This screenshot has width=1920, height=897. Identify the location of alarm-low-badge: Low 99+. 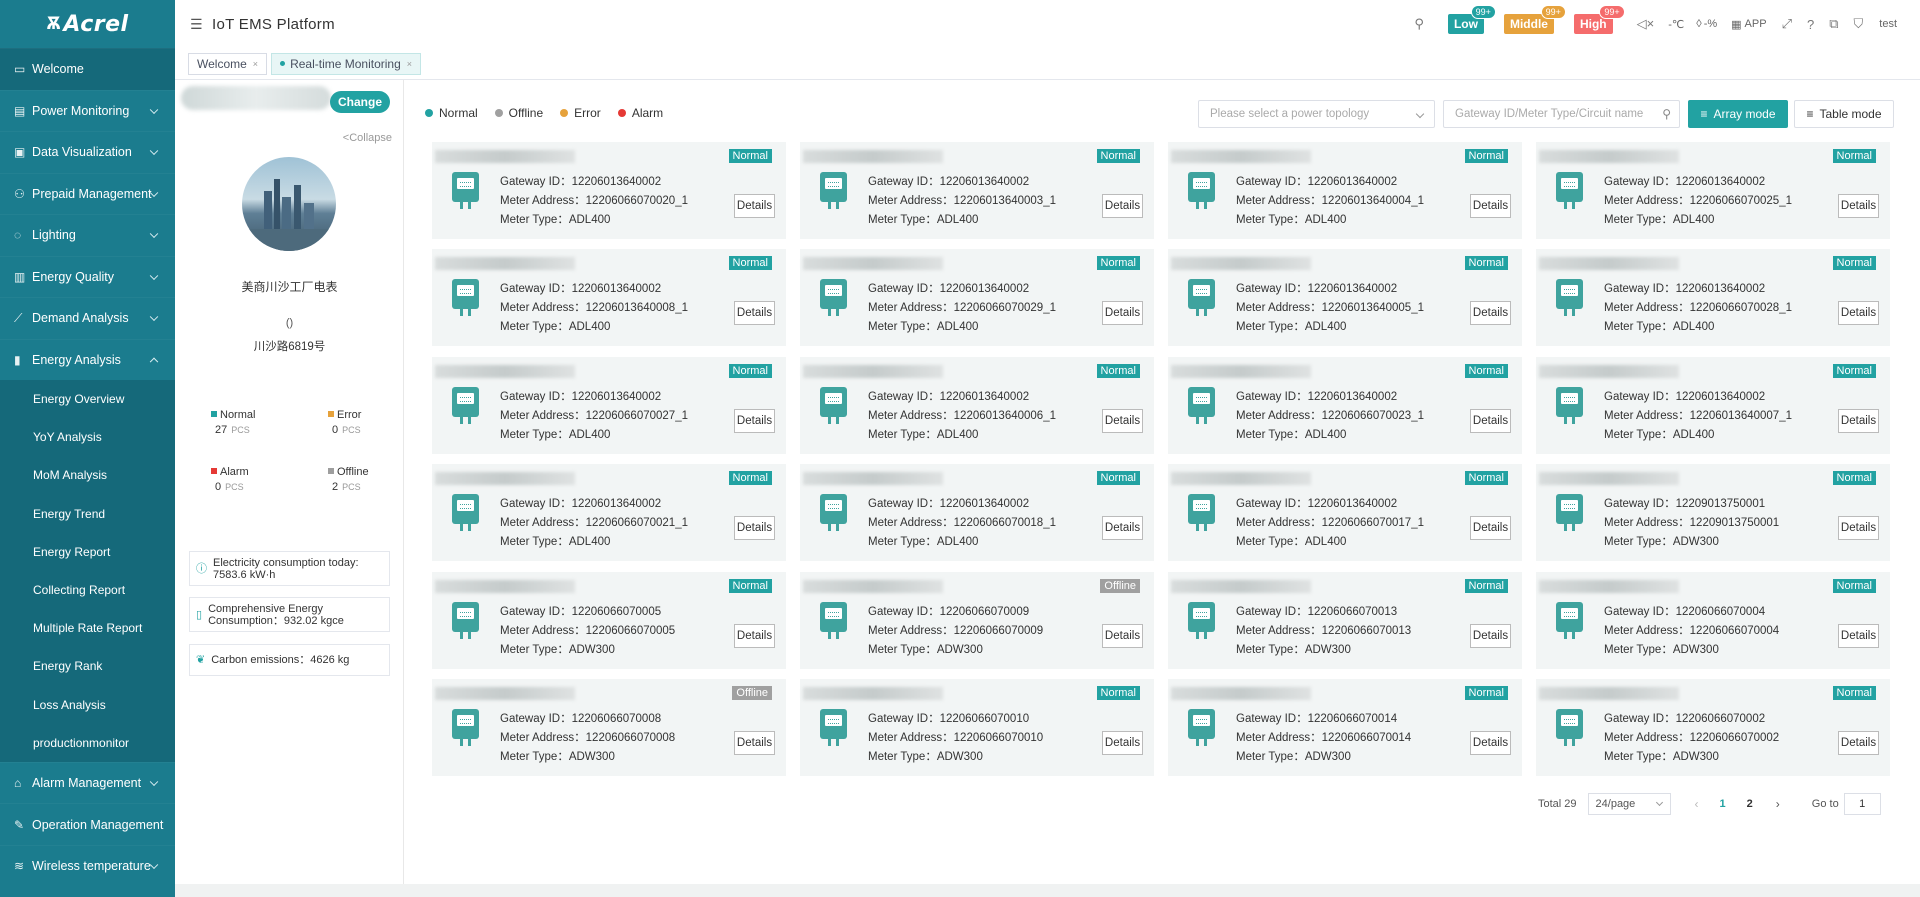
(1471, 19).